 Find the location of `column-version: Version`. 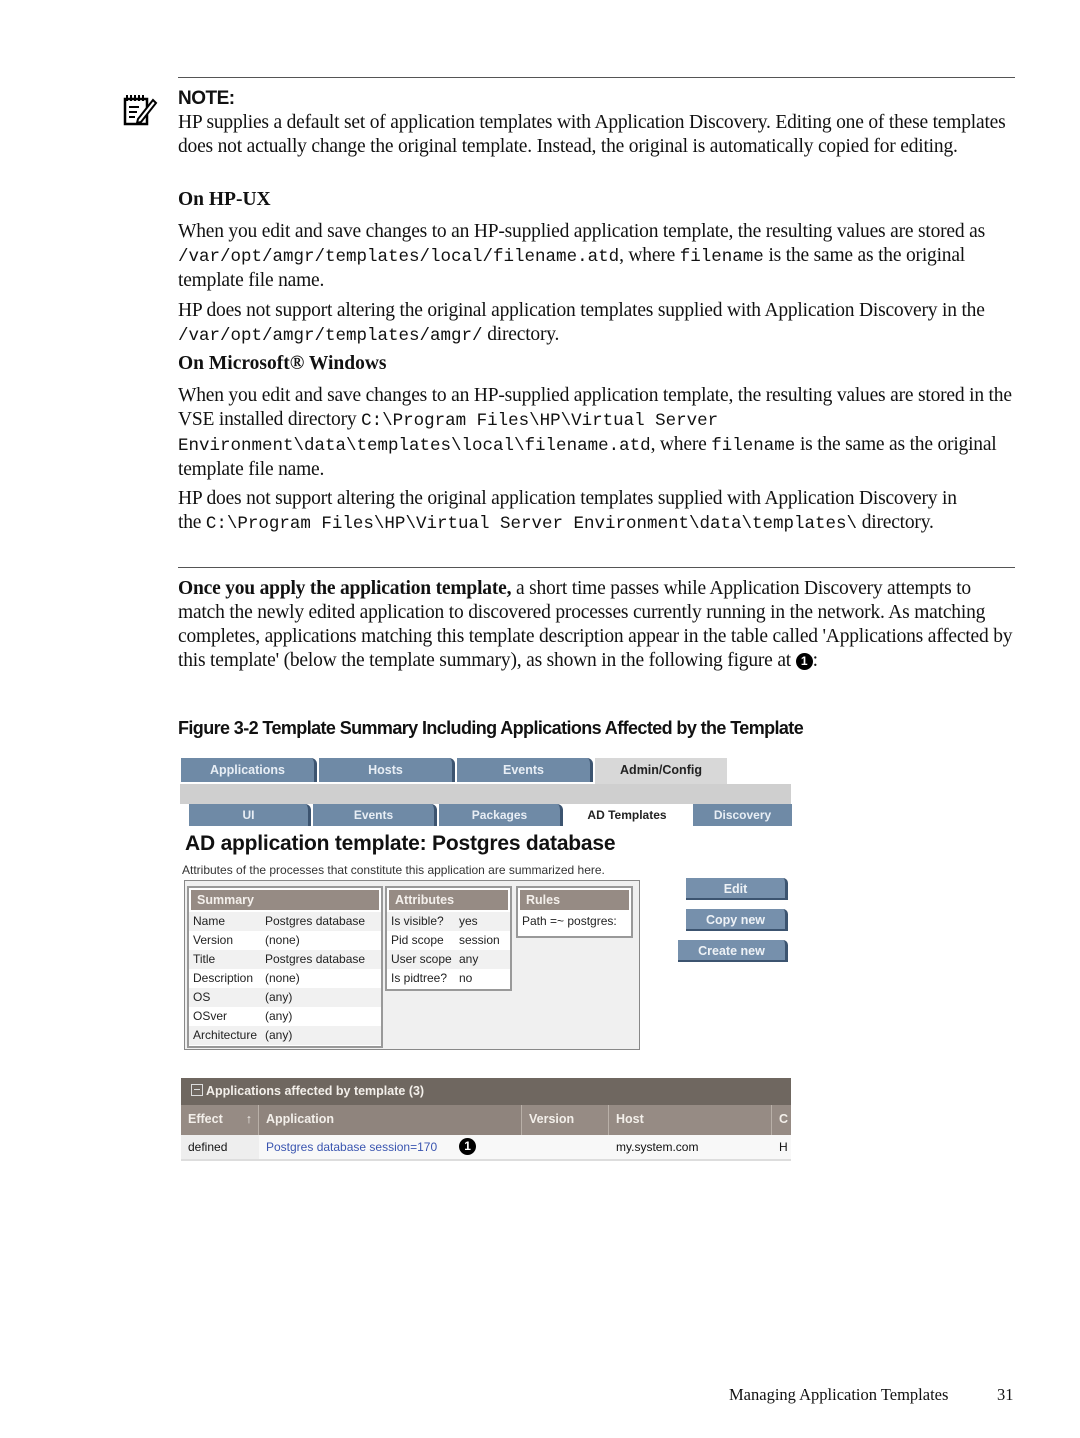

column-version: Version is located at coordinates (565, 1120).